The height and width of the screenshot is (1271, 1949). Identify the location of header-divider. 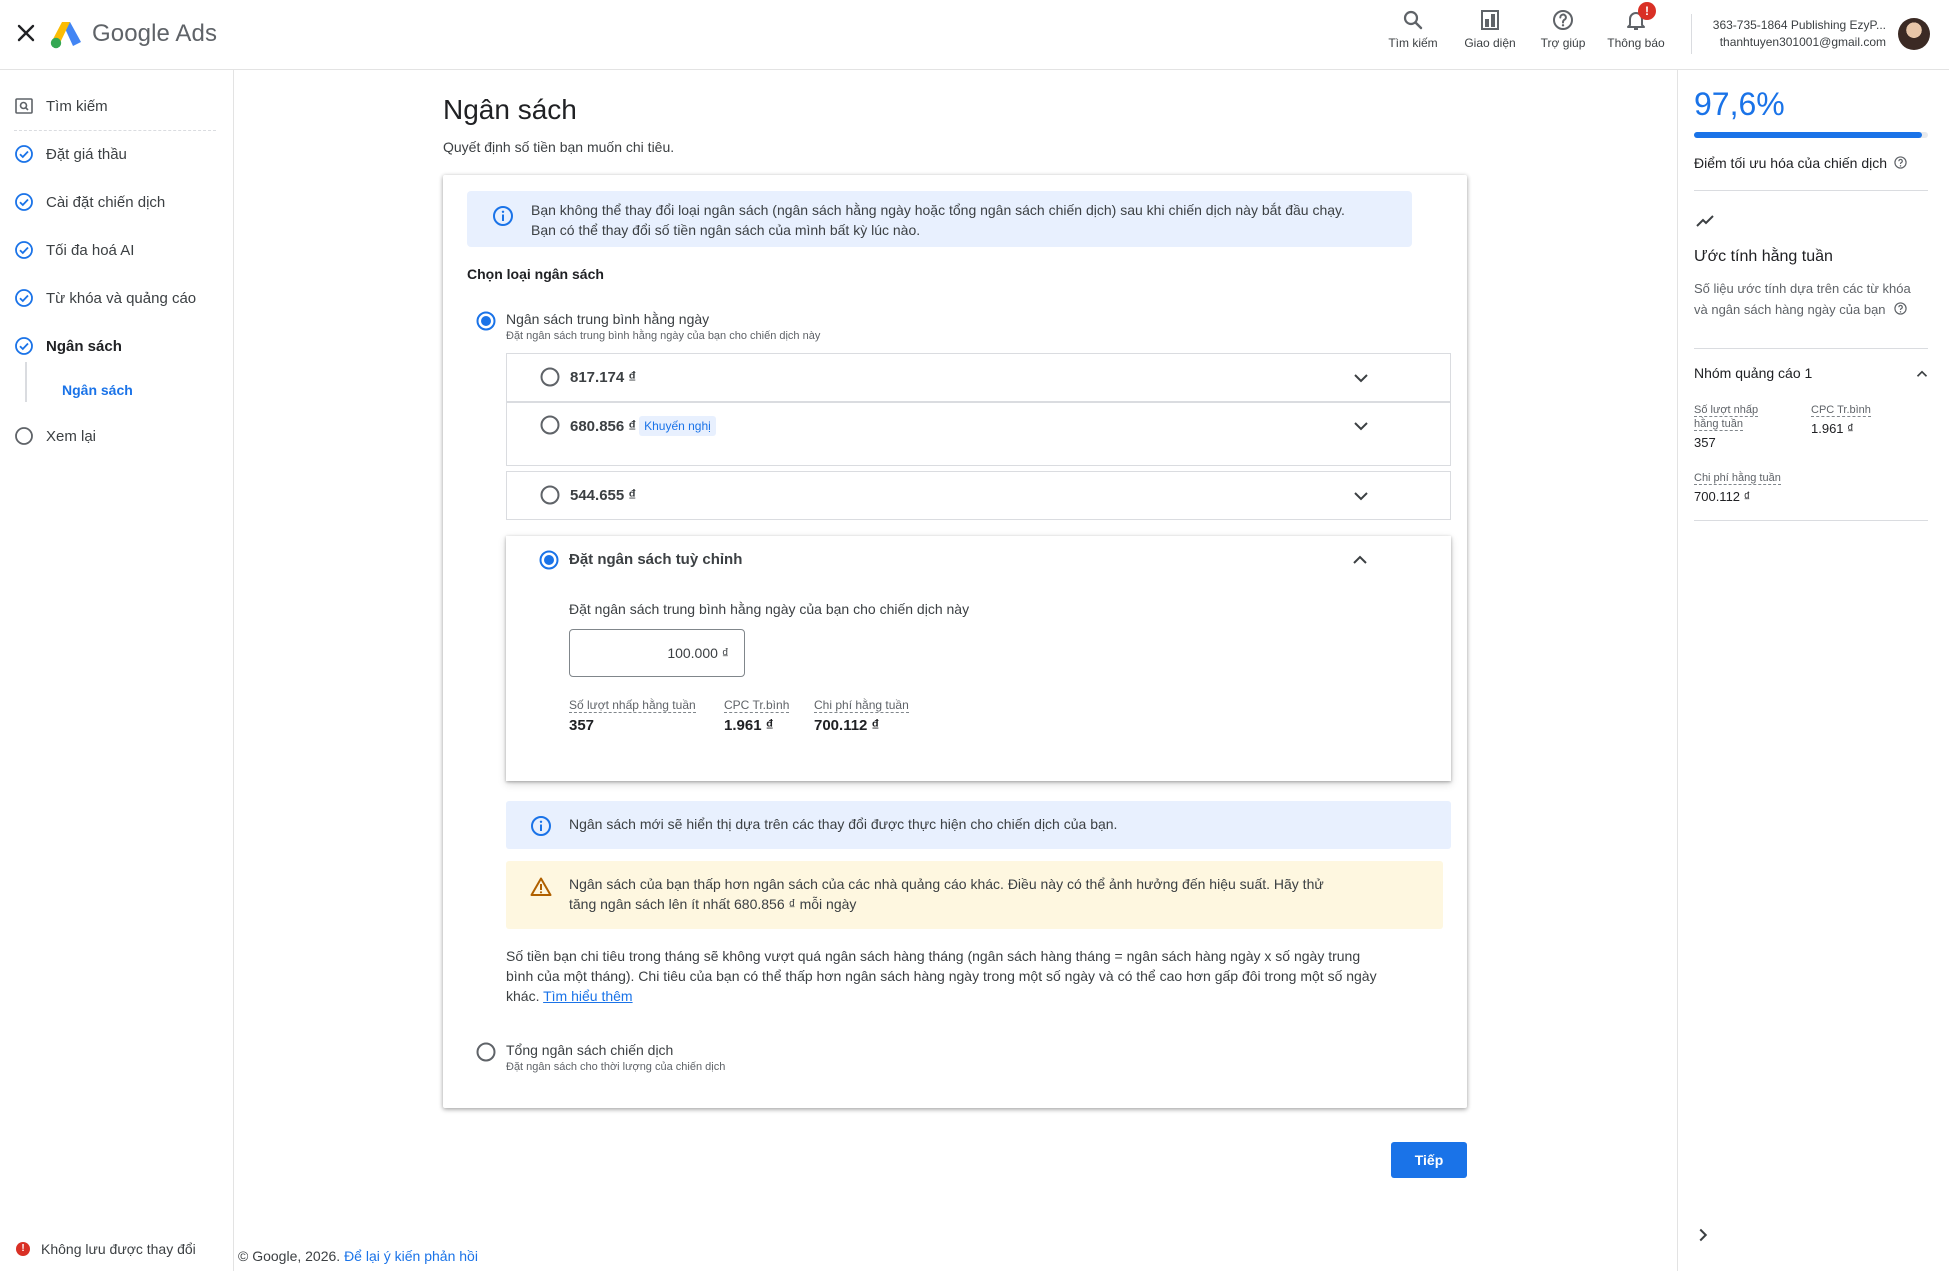
(1691, 34).